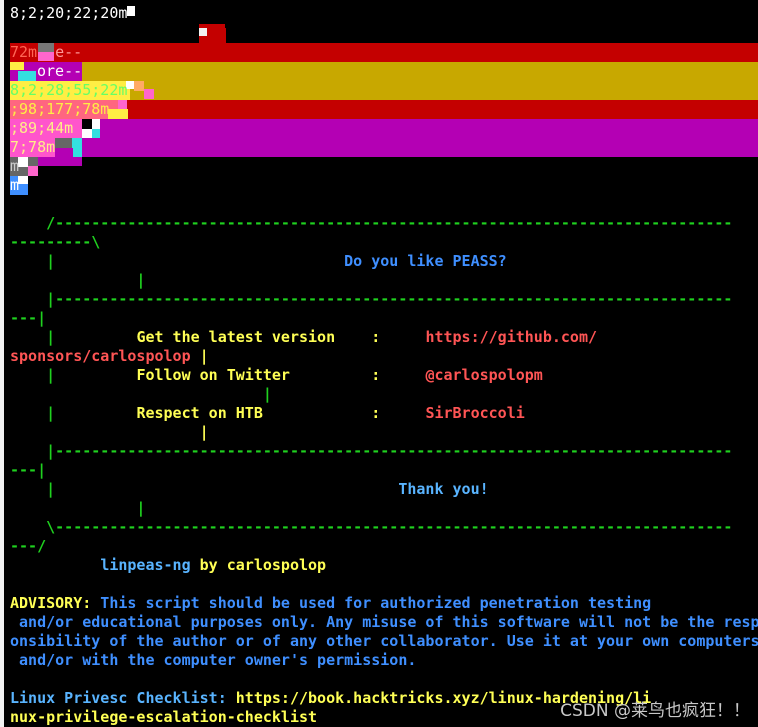 Image resolution: width=758 pixels, height=727 pixels. Describe the element at coordinates (484, 375) in the screenshot. I see `twitter-handle: @carlospolopm` at that location.